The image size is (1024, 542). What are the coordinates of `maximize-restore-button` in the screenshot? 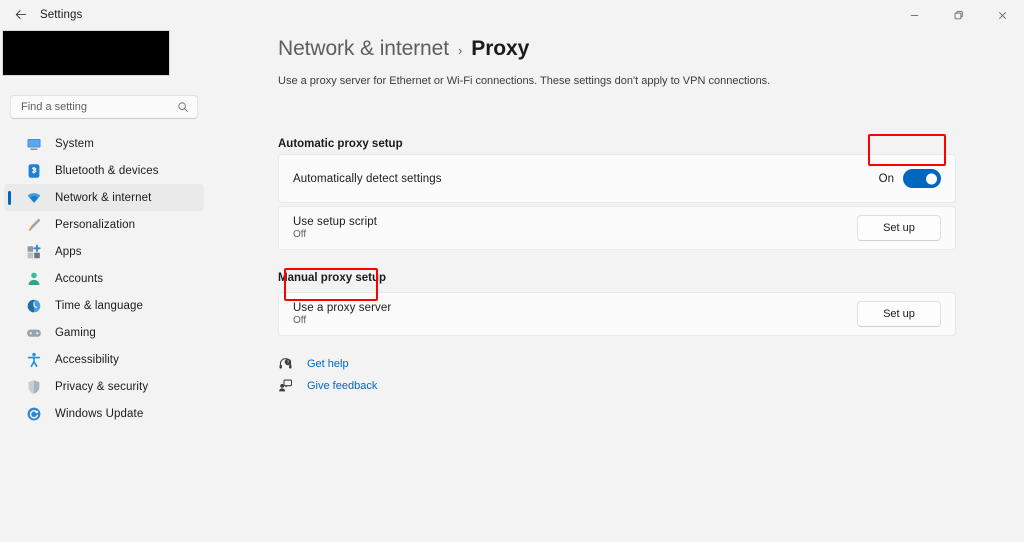 It's located at (958, 15).